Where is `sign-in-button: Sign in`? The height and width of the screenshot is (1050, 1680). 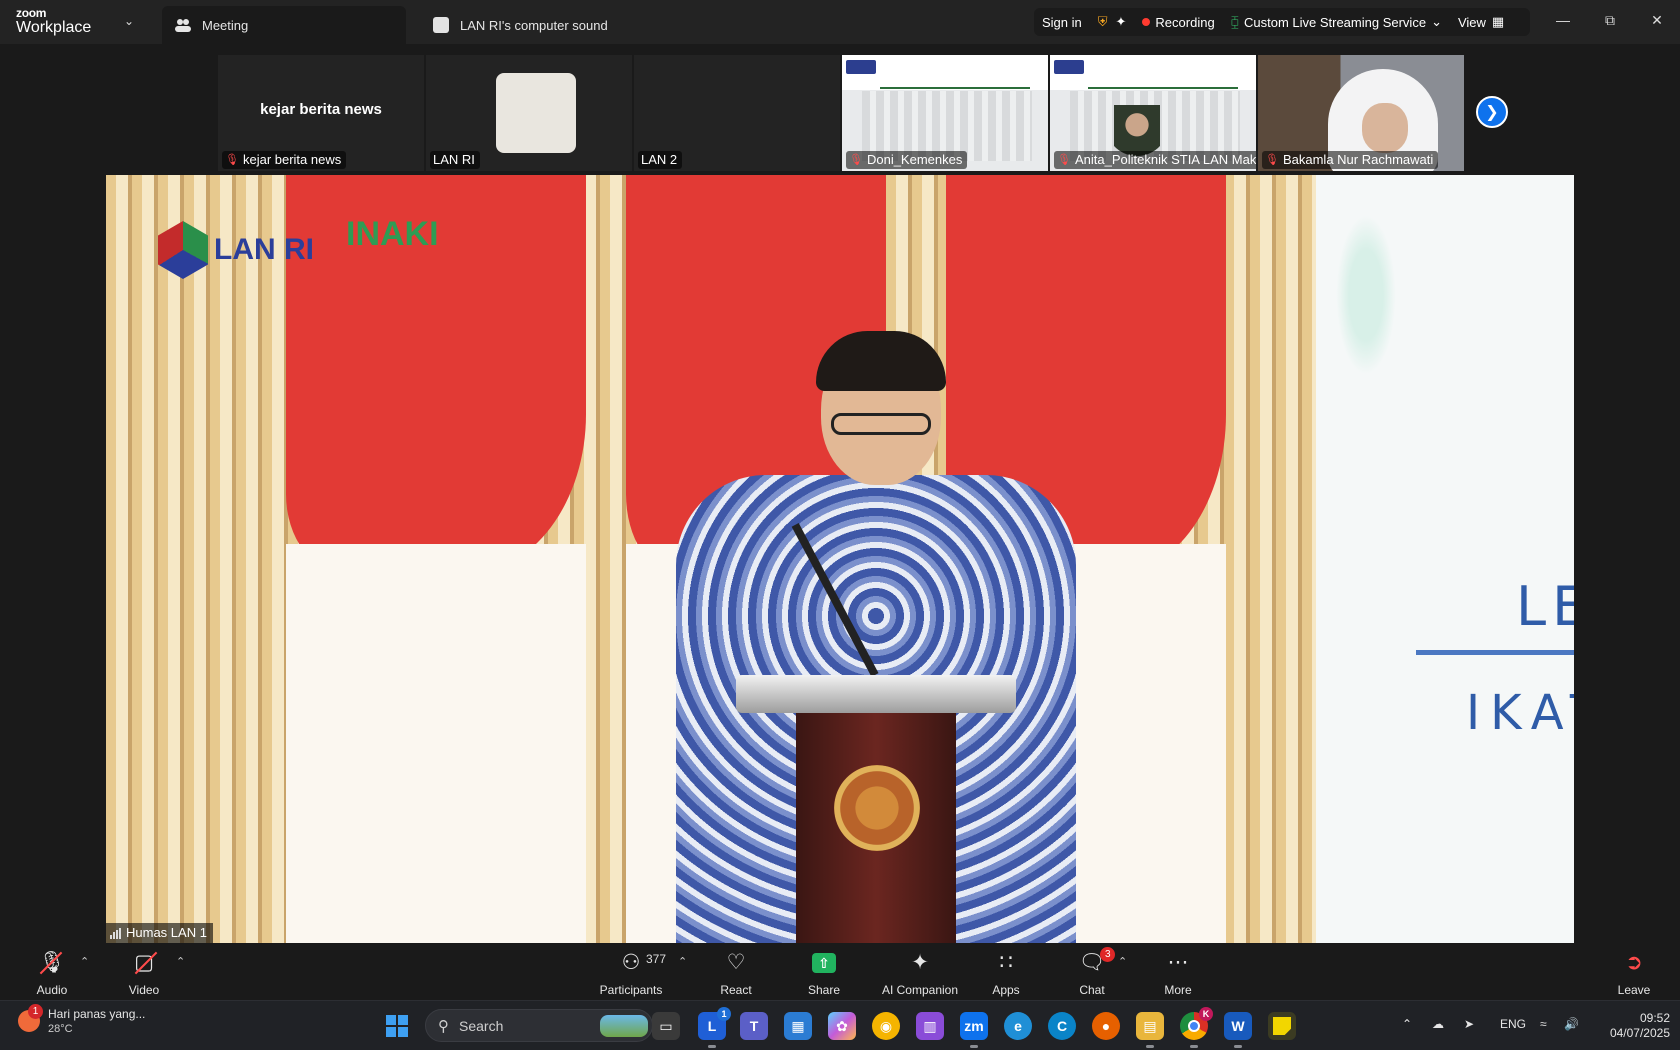
sign-in-button: Sign in is located at coordinates (1062, 22).